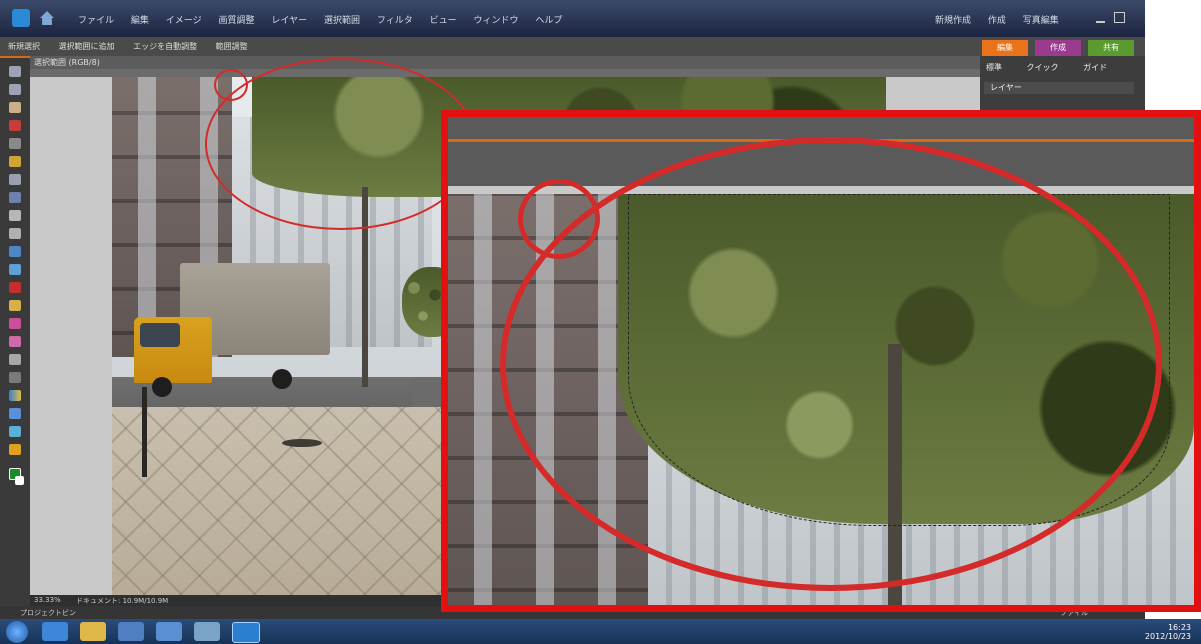 The image size is (1201, 644). I want to click on option-new-selection: 新規選択, so click(24, 46).